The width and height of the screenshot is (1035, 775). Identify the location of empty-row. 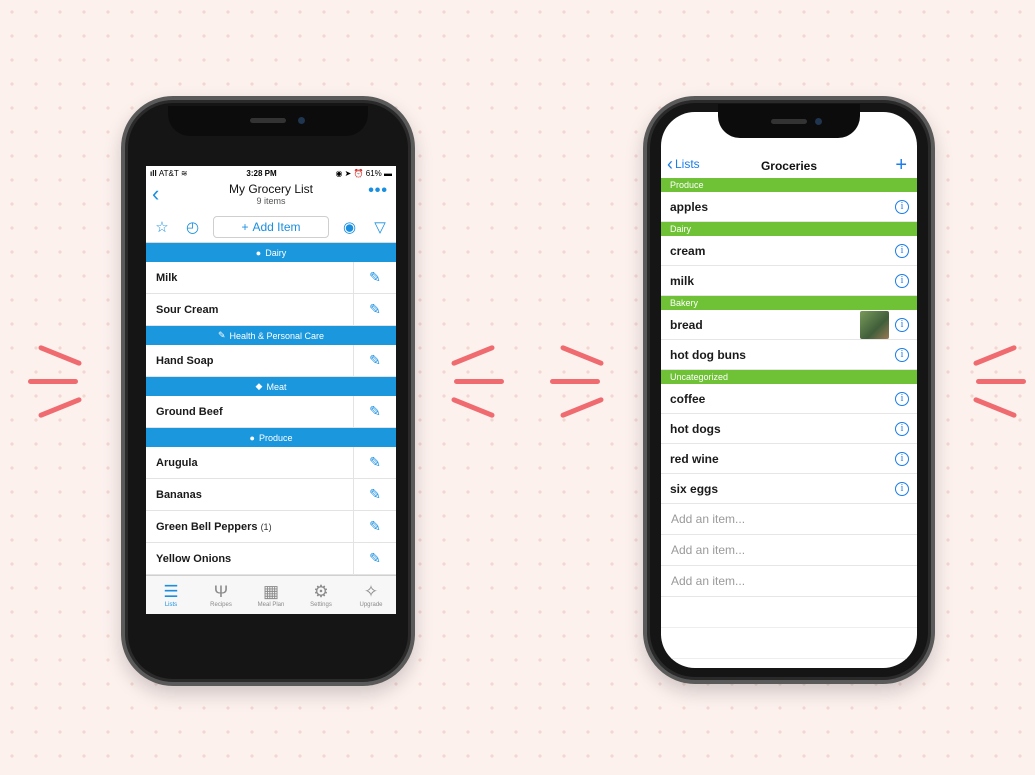
(789, 612).